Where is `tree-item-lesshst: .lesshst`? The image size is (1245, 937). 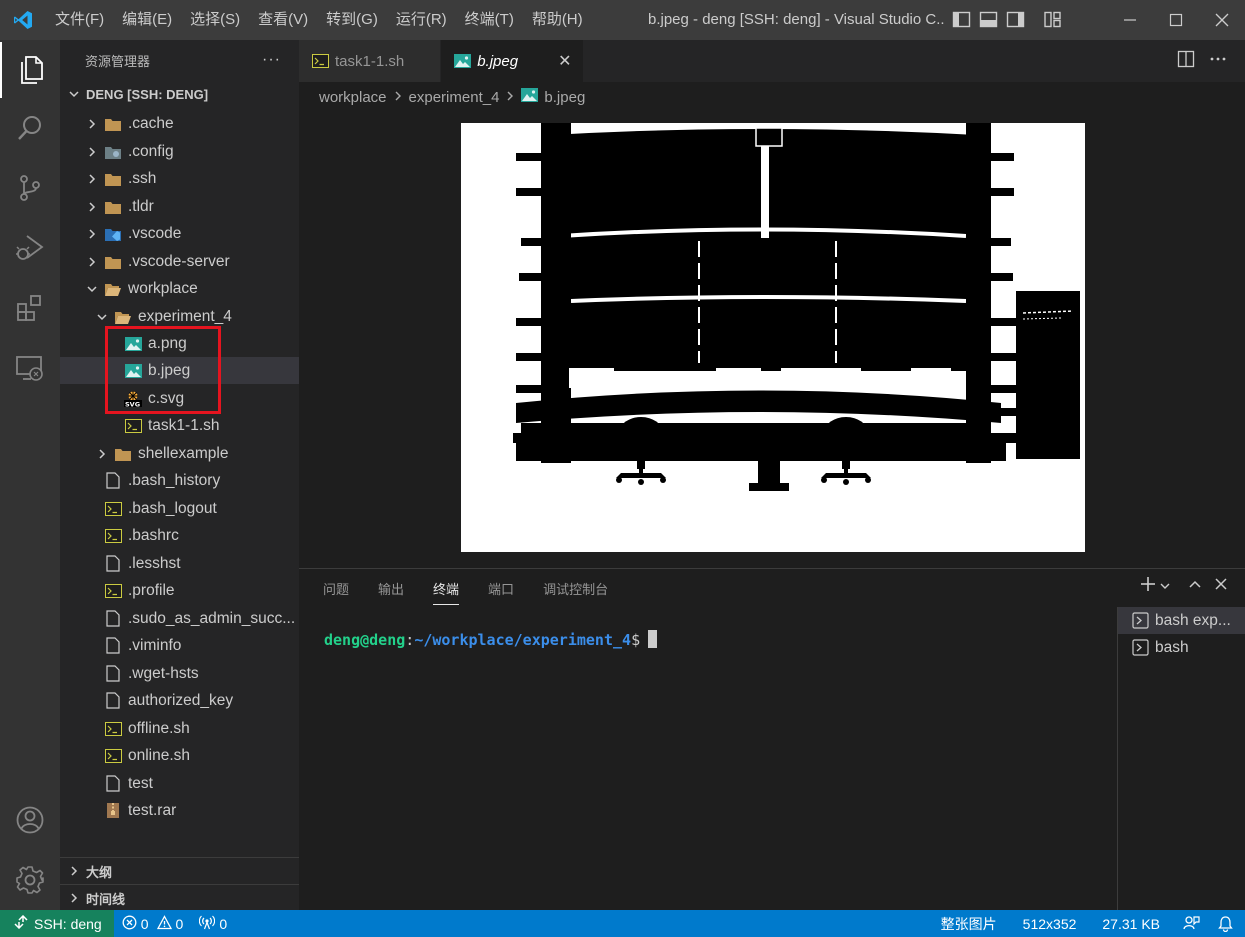 tree-item-lesshst: .lesshst is located at coordinates (179, 563).